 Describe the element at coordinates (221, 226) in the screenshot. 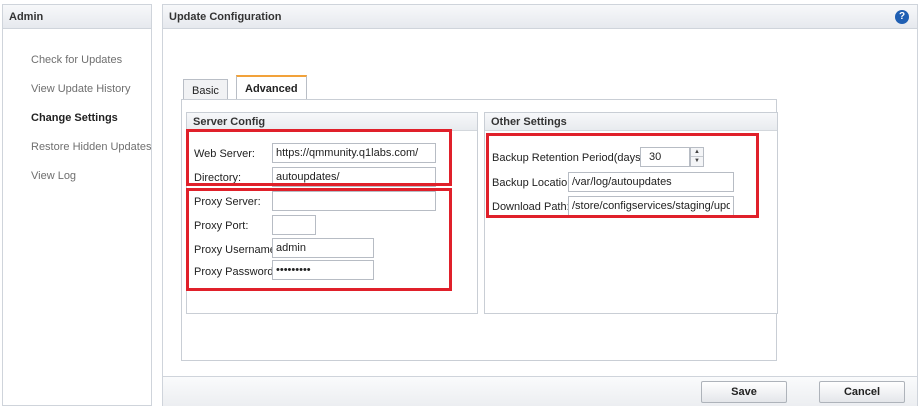

I see `proxy-port-label: Proxy Port:` at that location.